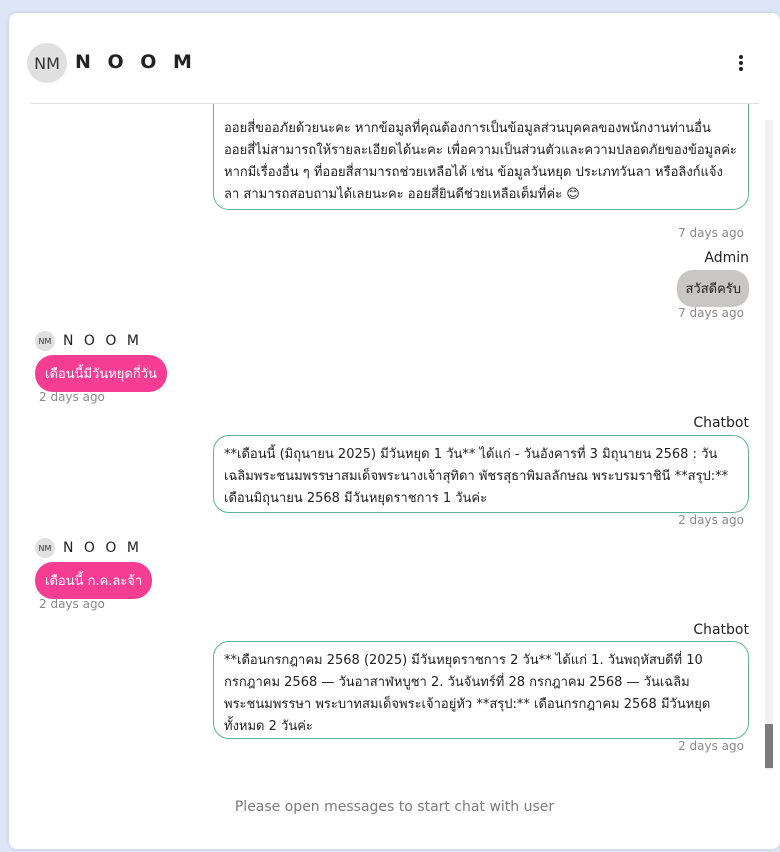 Image resolution: width=780 pixels, height=852 pixels. What do you see at coordinates (394, 58) in the screenshot?
I see `chat-header: NM N O O M` at bounding box center [394, 58].